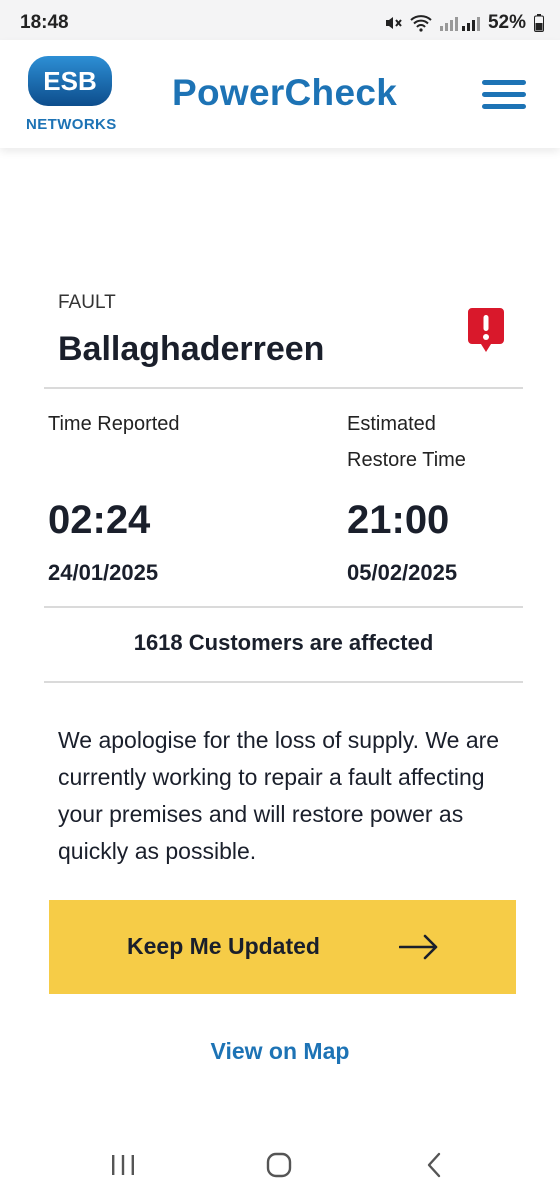  I want to click on restore-time-value: 21:00, so click(398, 520).